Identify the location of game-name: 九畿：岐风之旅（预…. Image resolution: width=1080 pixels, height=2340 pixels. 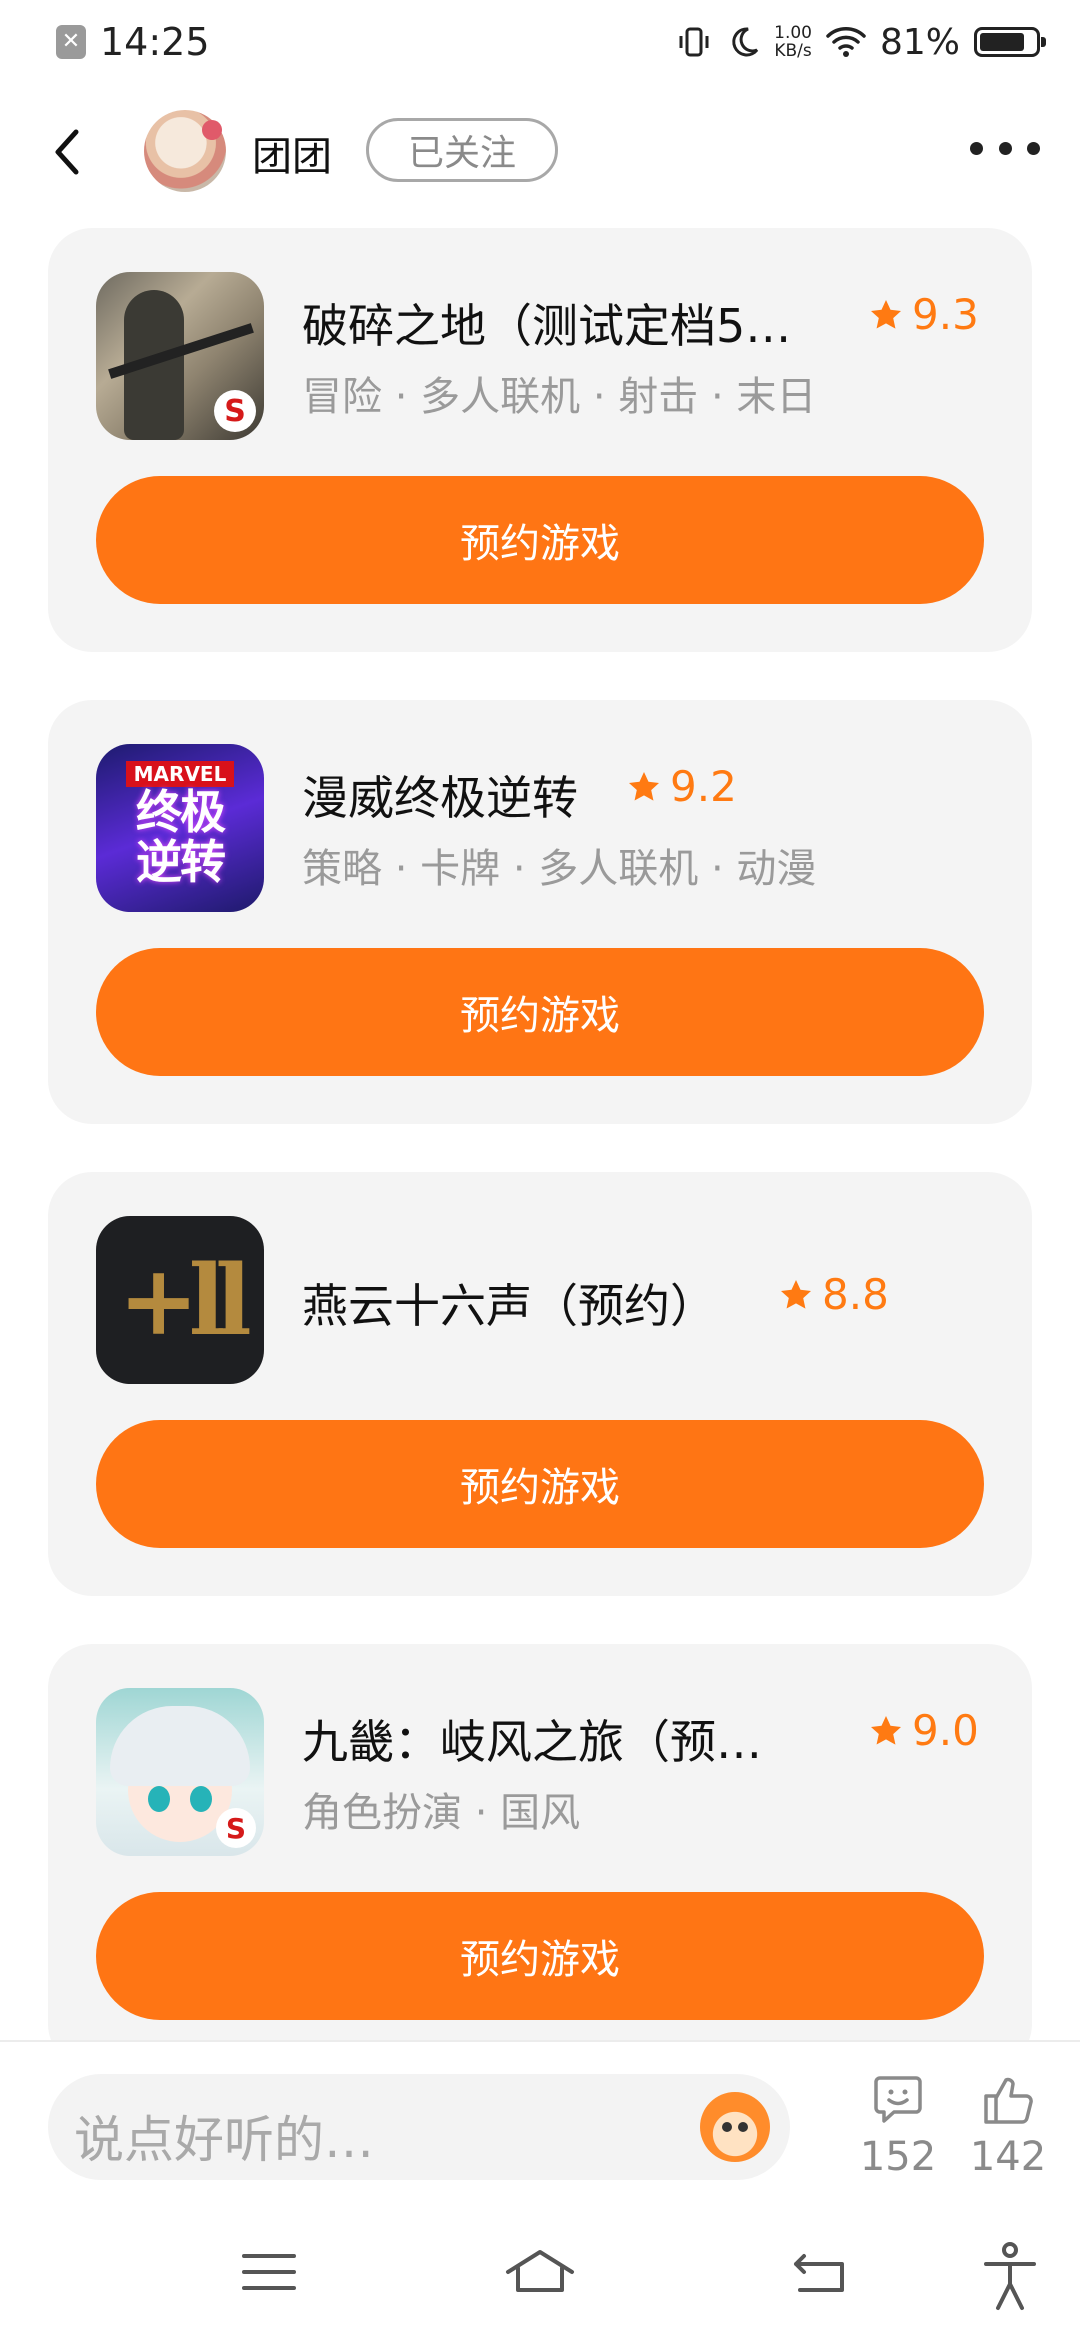
(532, 1739).